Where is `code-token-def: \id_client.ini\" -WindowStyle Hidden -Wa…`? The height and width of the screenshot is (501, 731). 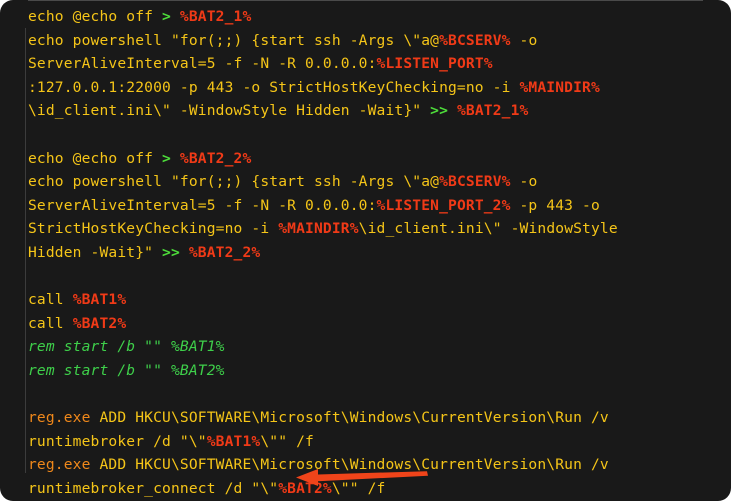 code-token-def: \id_client.ini\" -WindowStyle Hidden -Wa… is located at coordinates (229, 111).